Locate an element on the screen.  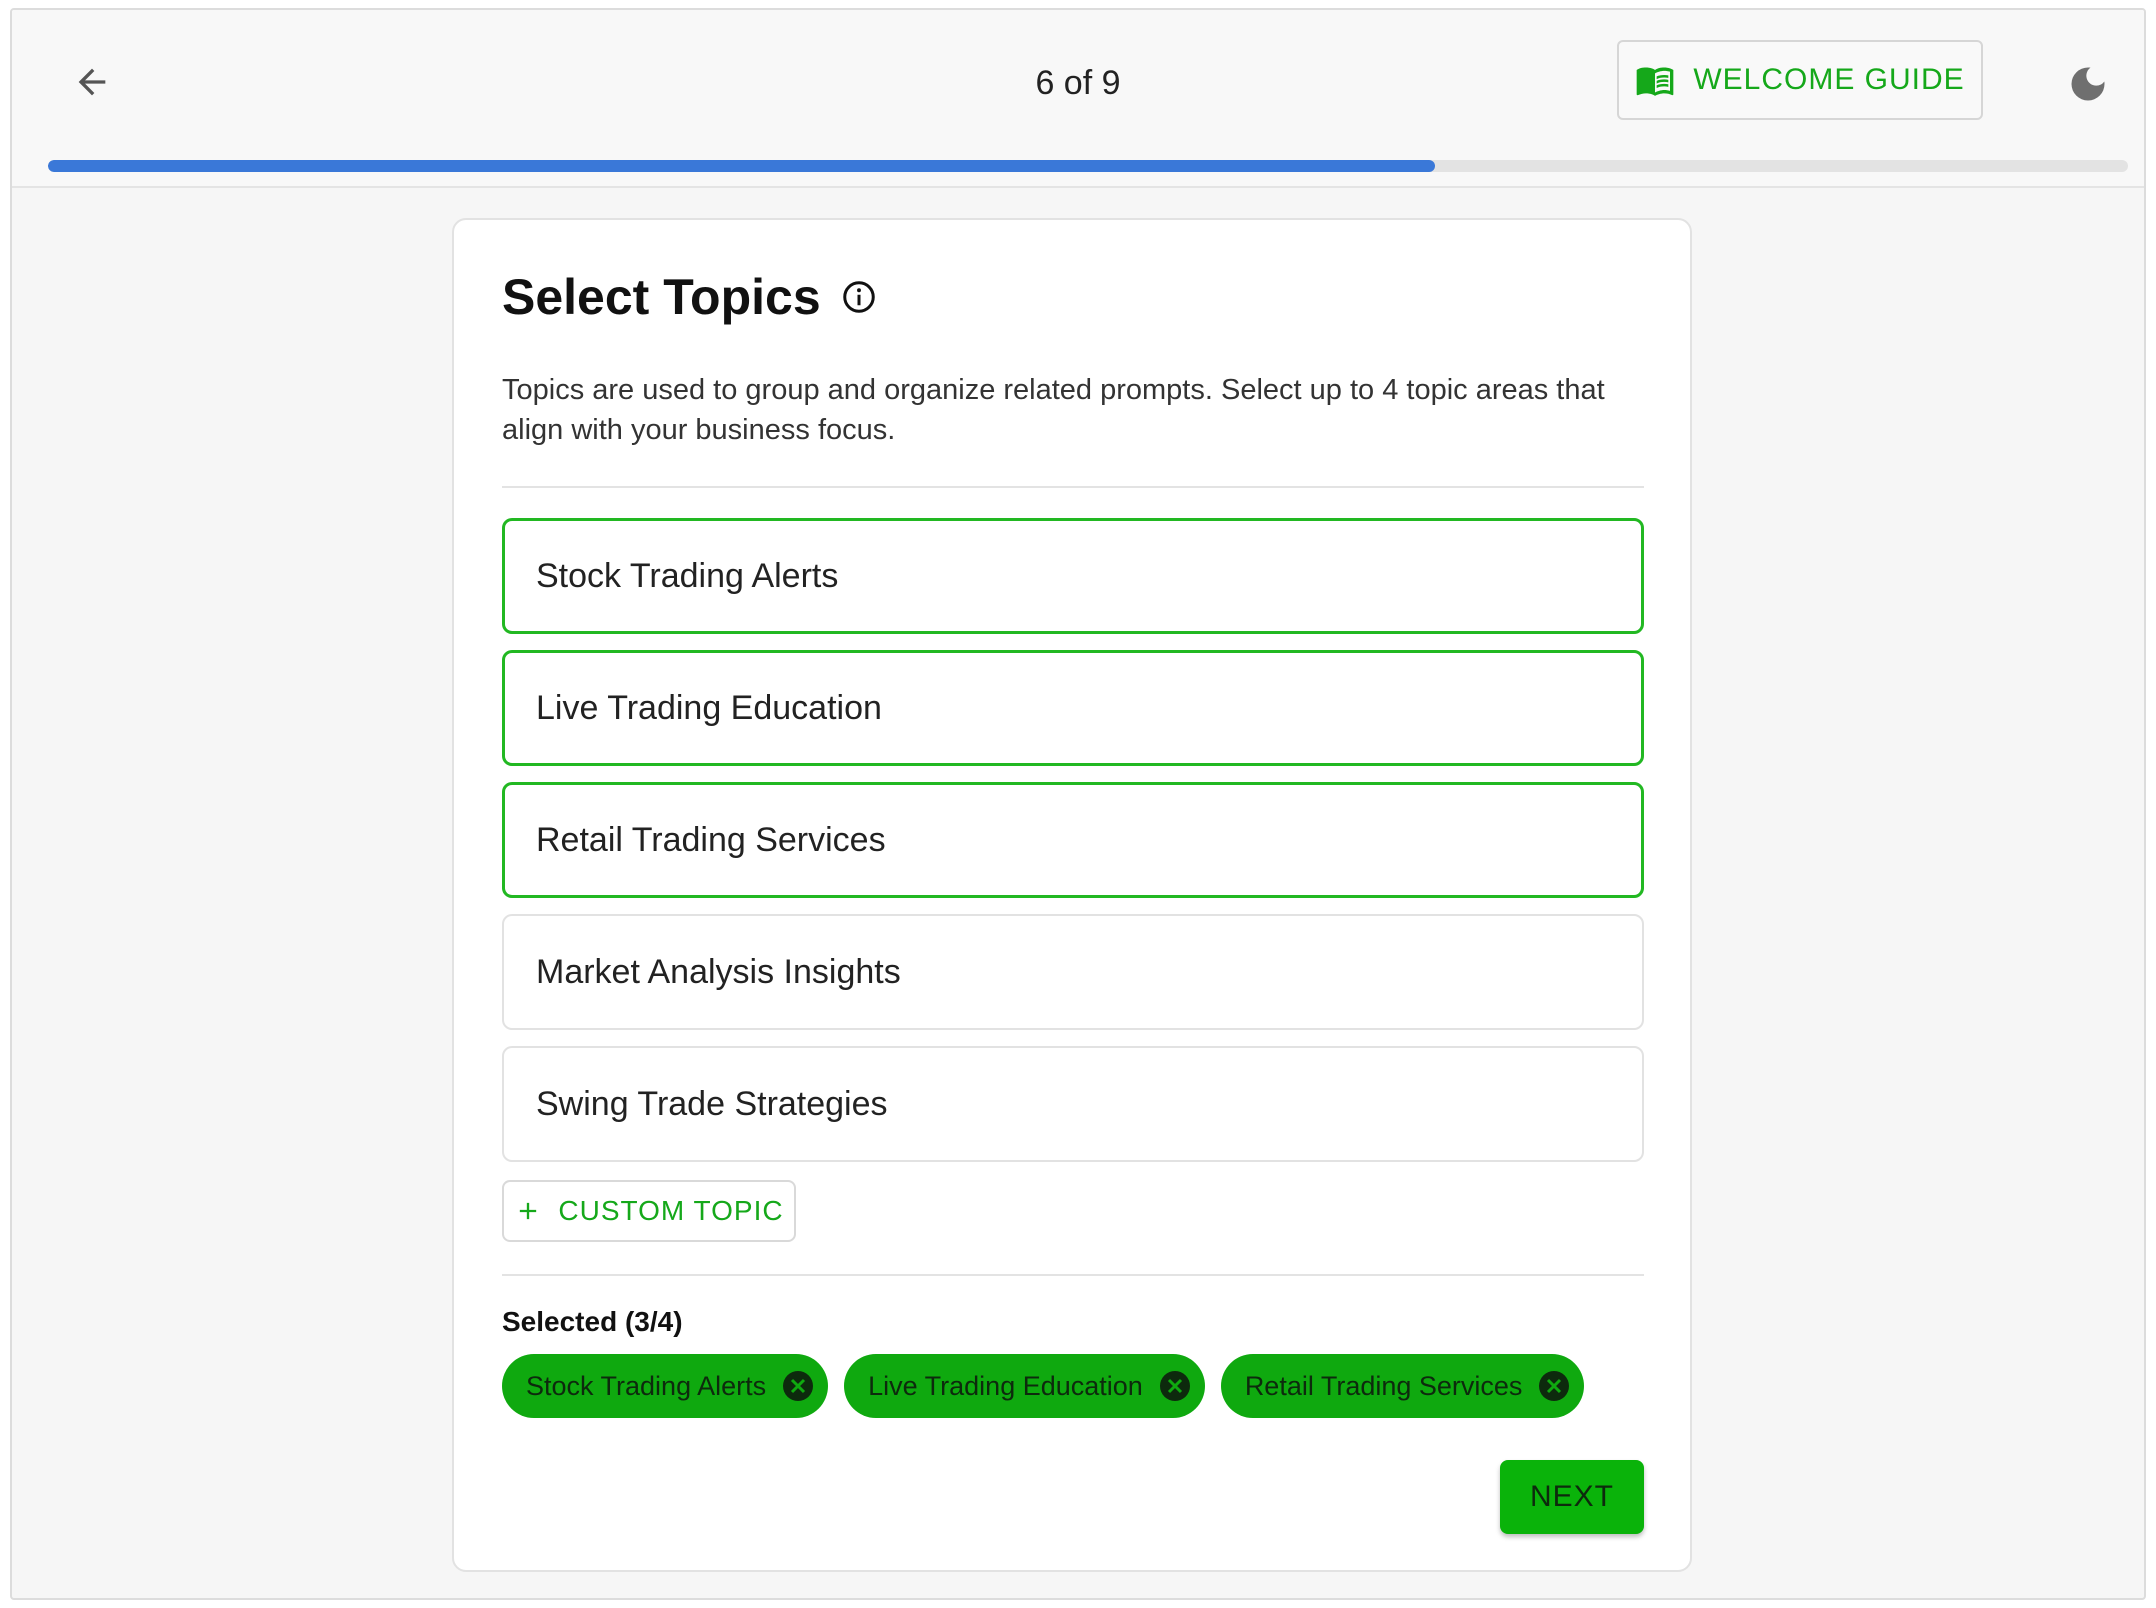
page-title: Select Topics is located at coordinates (661, 297).